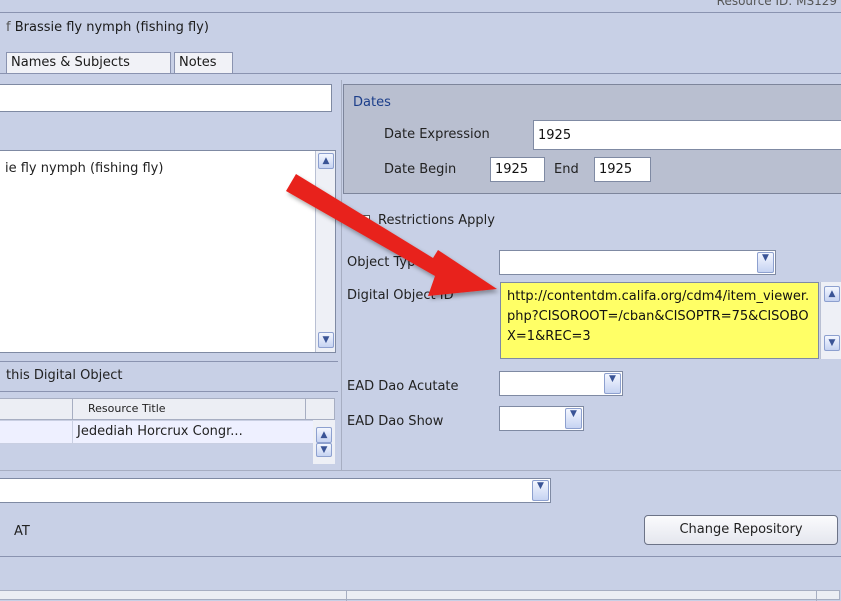 The height and width of the screenshot is (601, 841). Describe the element at coordinates (400, 295) in the screenshot. I see `digital-object-id-label: Digital Object ID` at that location.